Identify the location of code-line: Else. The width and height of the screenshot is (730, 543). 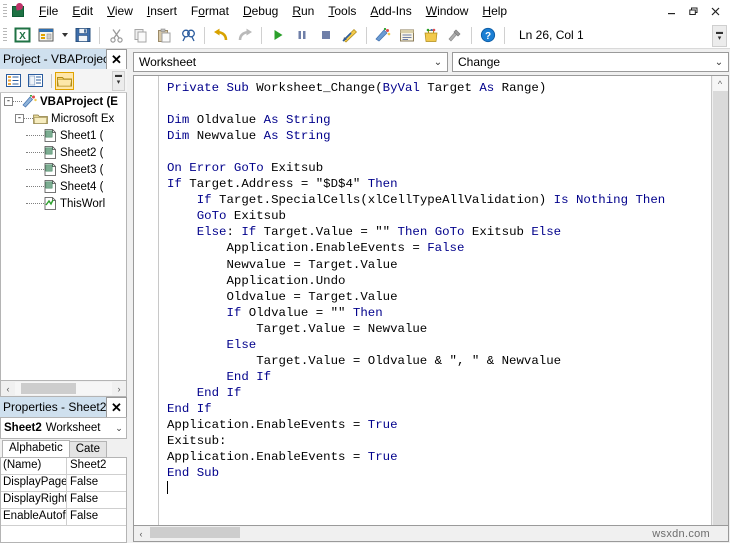
(439, 345).